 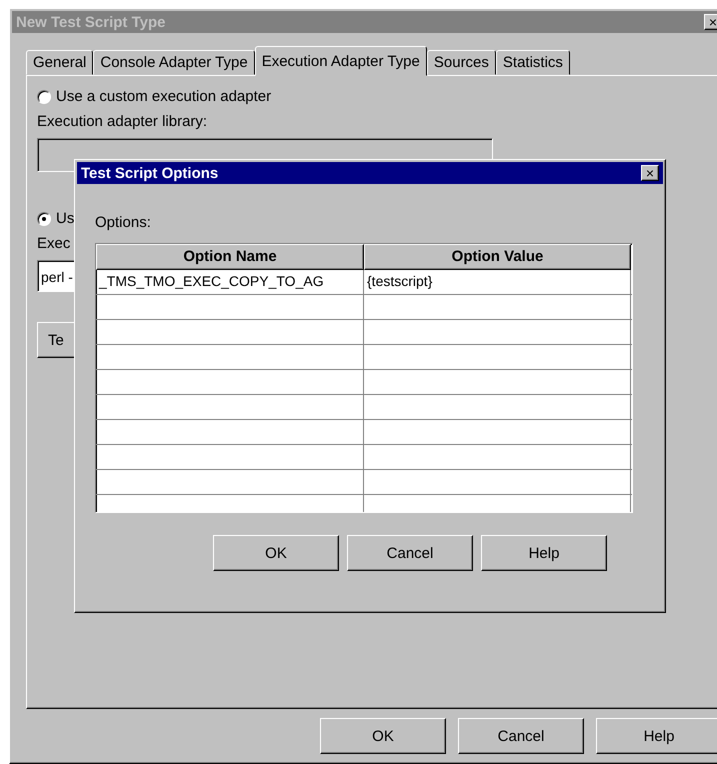 What do you see at coordinates (65, 218) in the screenshot?
I see `radio-label: Us` at bounding box center [65, 218].